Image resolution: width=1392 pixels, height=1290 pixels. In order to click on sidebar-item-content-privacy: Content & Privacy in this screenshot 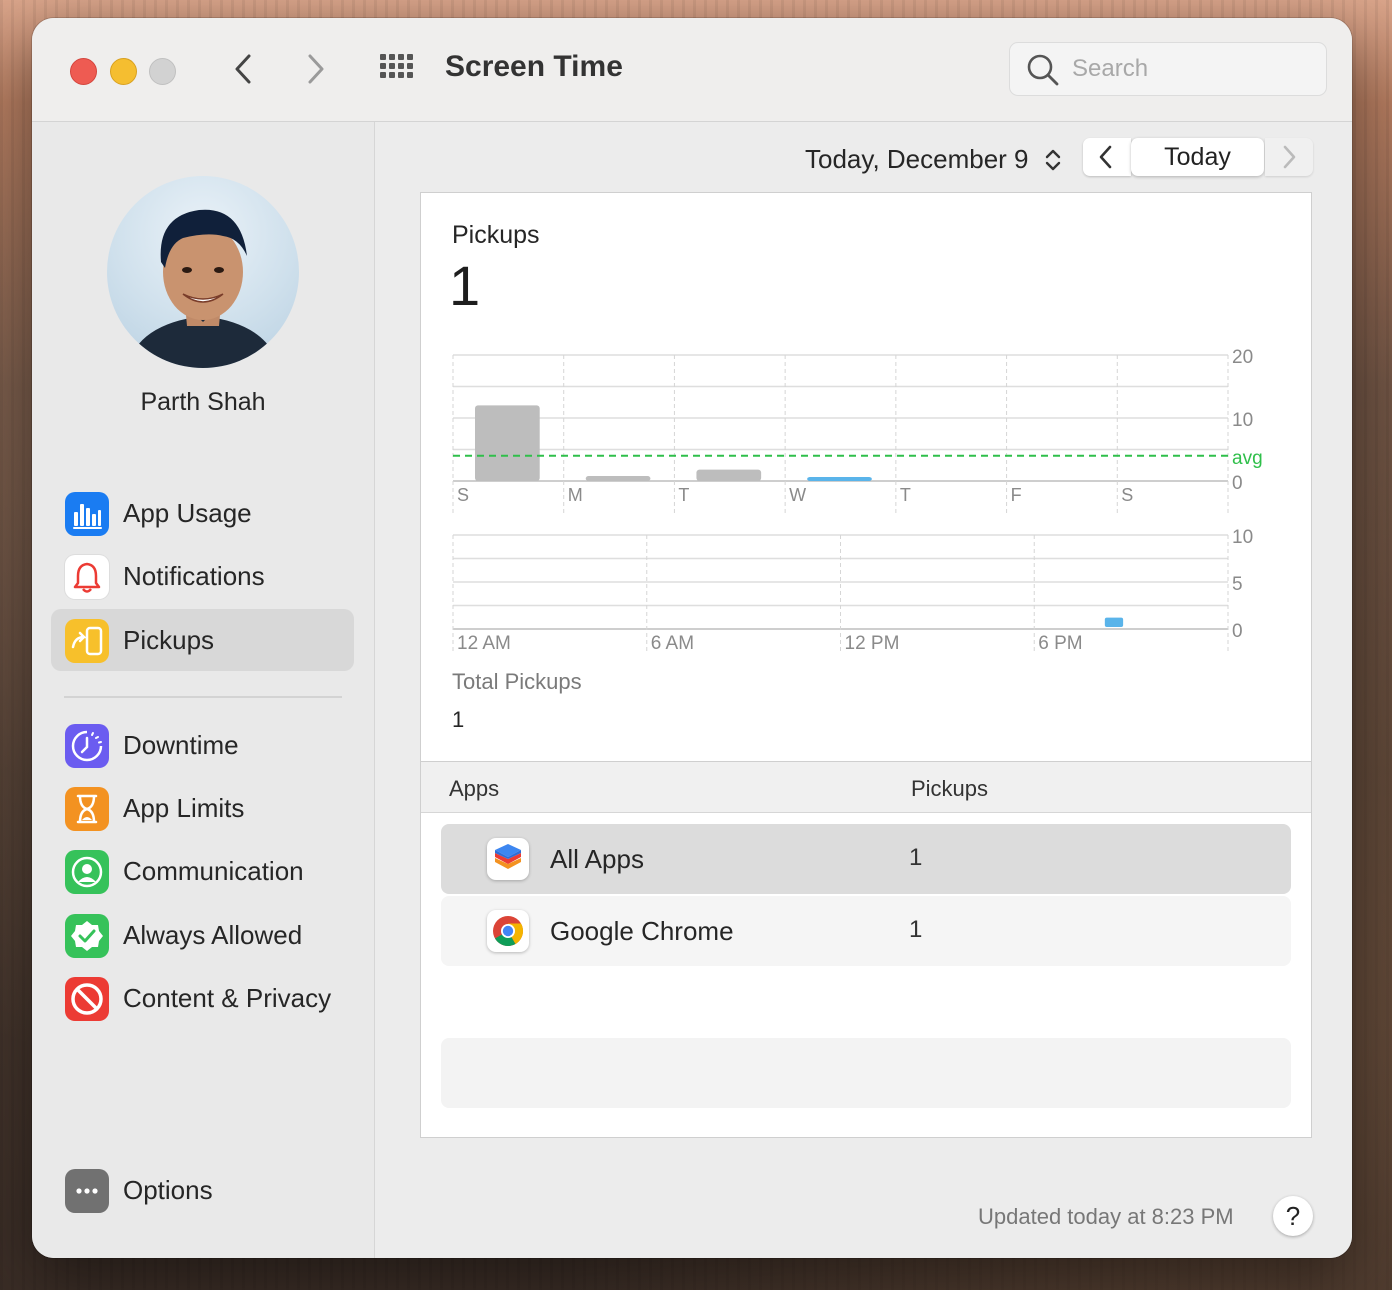, I will do `click(202, 998)`.